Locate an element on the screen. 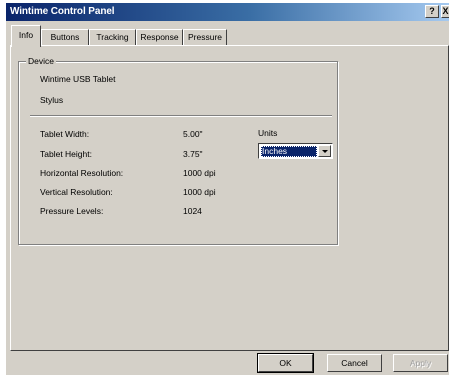 This screenshot has height=375, width=449. tablet-height-label: Tablet Height: is located at coordinates (66, 154).